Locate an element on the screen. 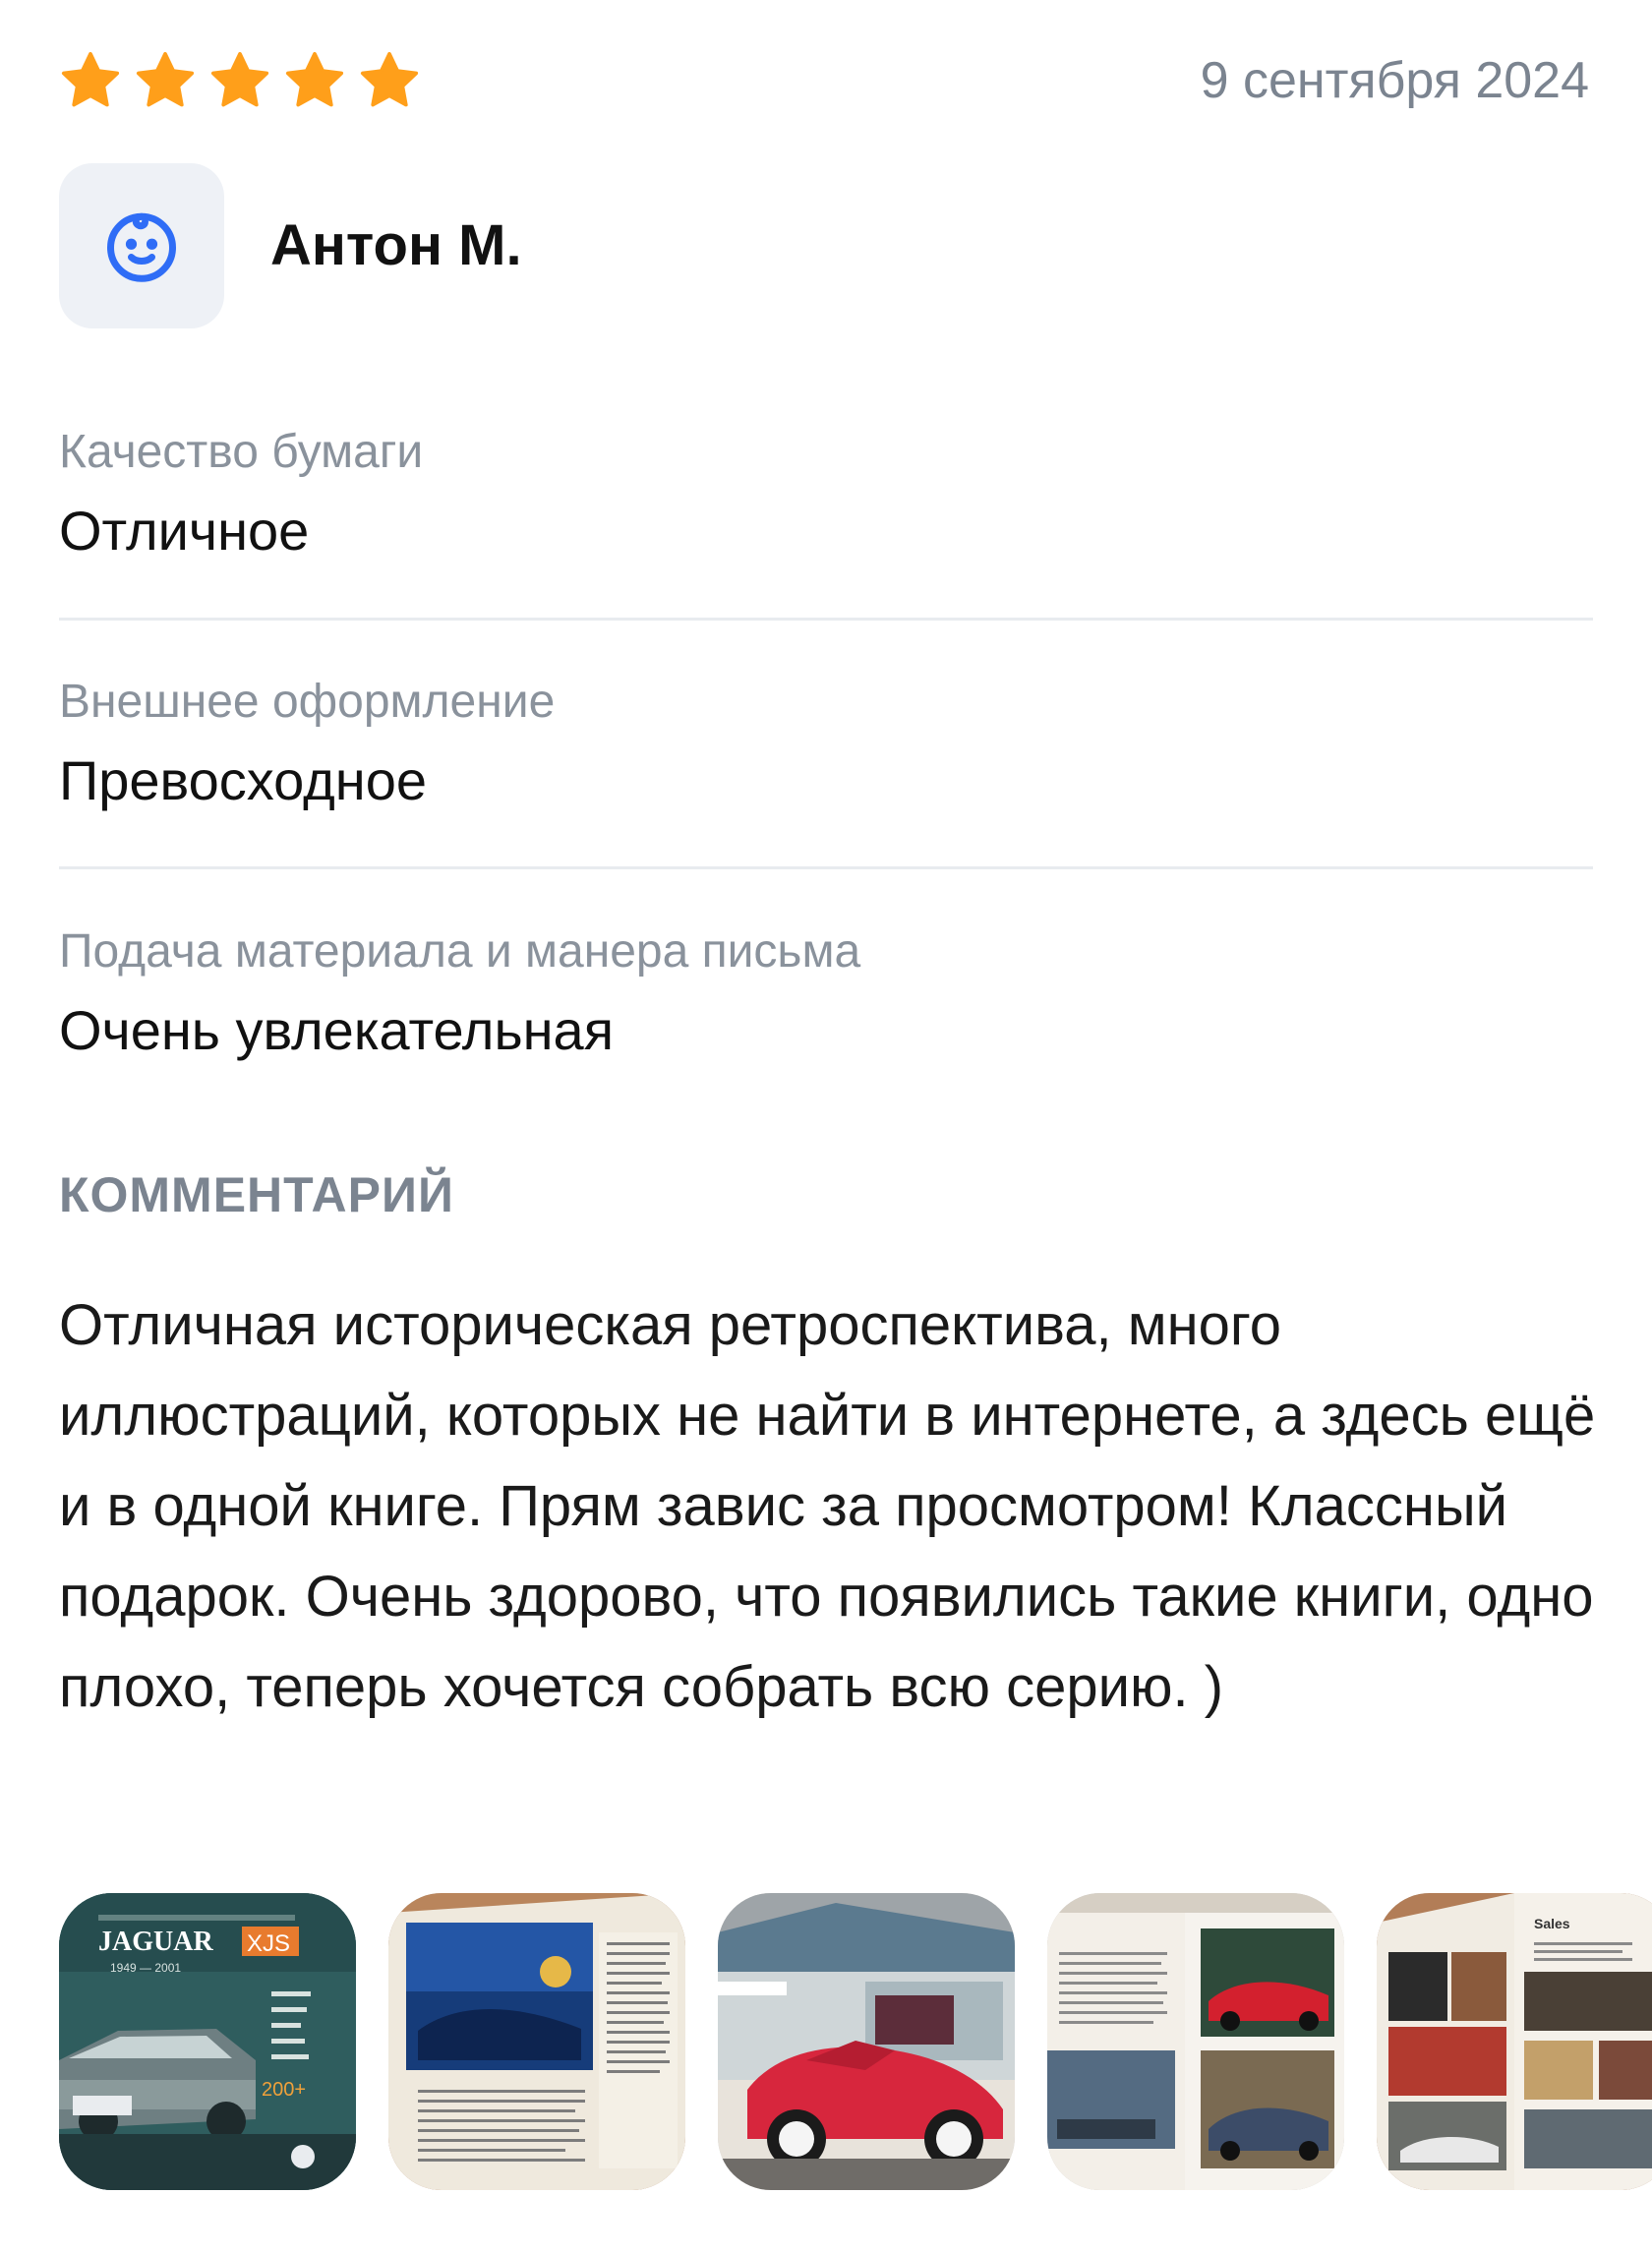  rating-stars is located at coordinates (240, 81).